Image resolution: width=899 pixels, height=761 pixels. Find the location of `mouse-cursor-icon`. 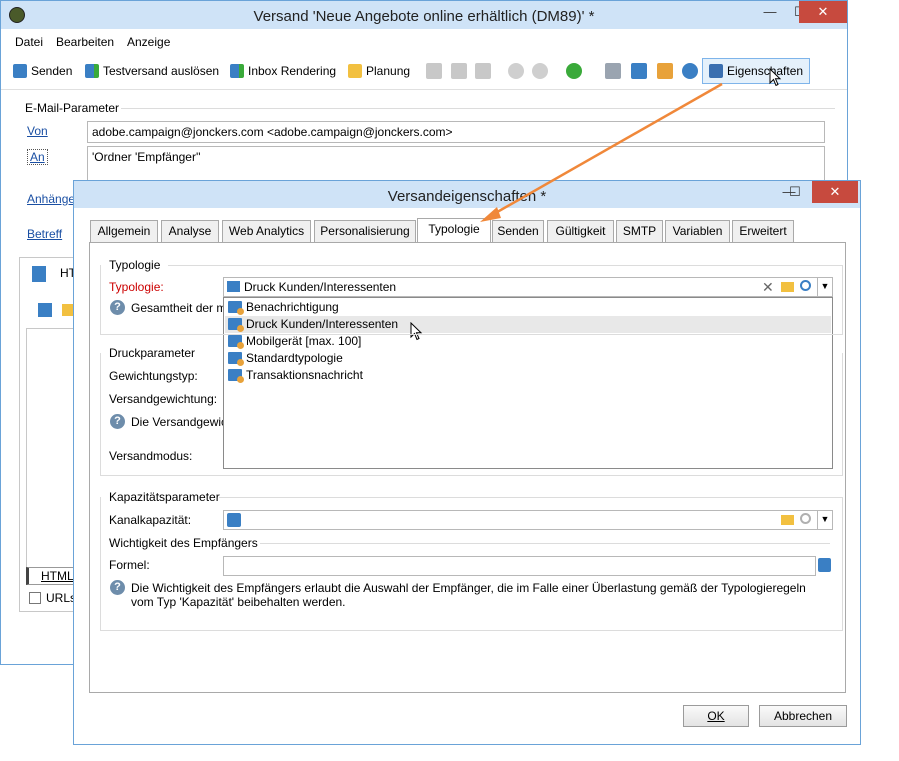

mouse-cursor-icon is located at coordinates (775, 77).